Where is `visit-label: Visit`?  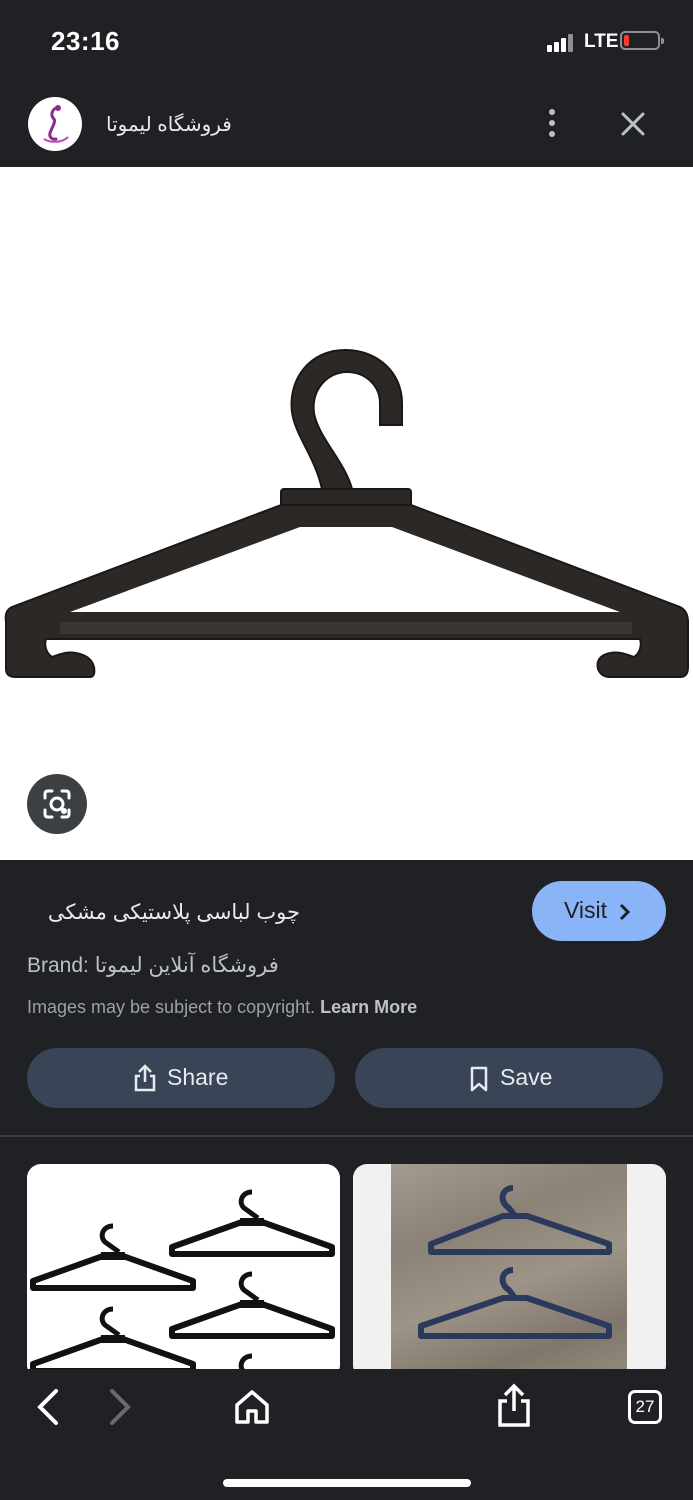
visit-label: Visit is located at coordinates (586, 910).